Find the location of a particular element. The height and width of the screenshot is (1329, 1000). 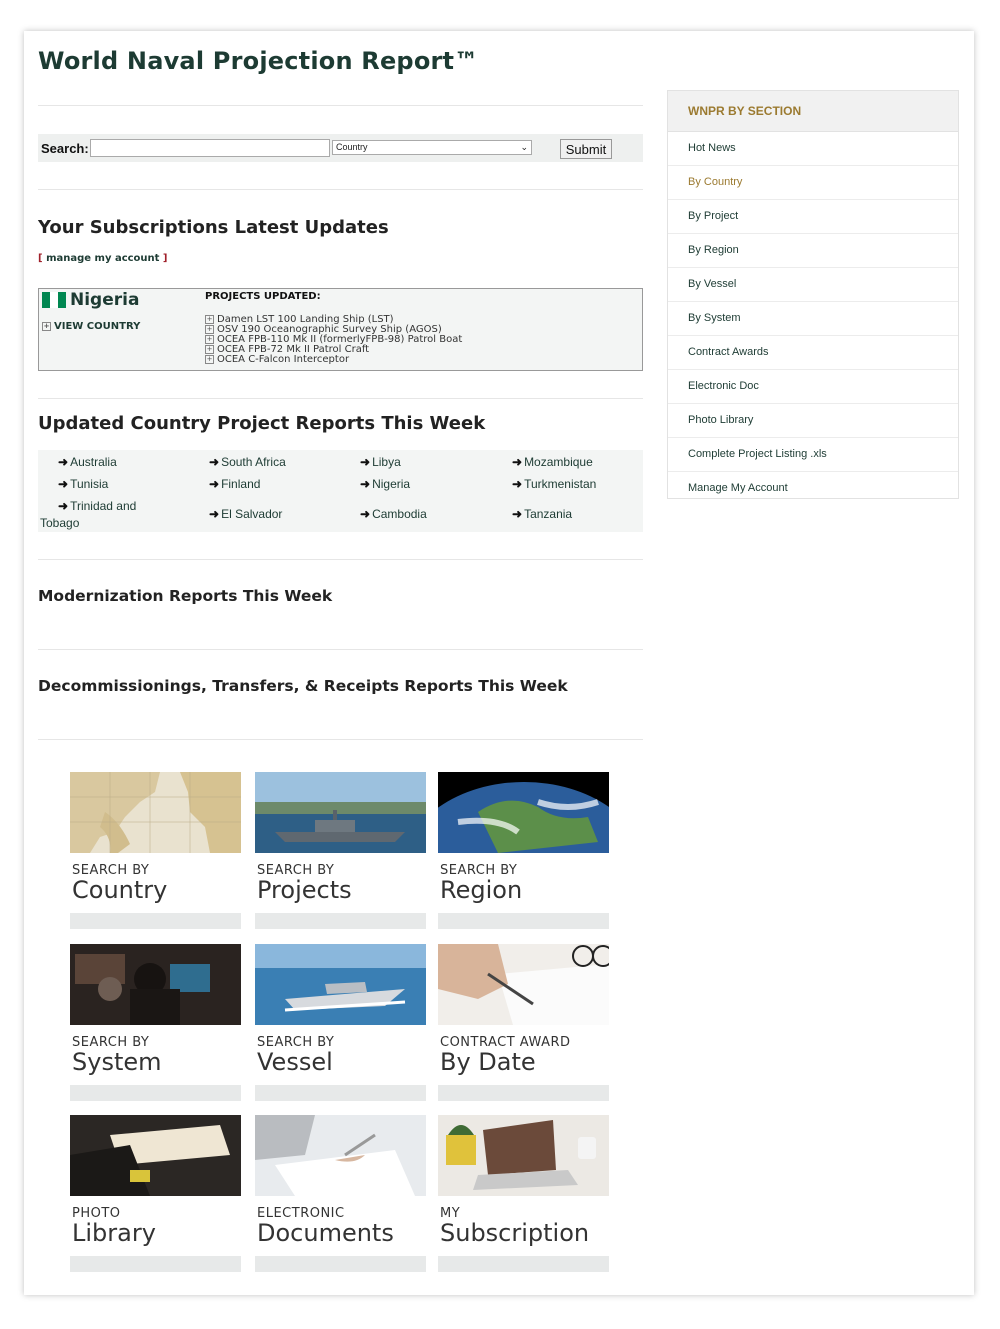

country-link: ➜ Tunisia is located at coordinates (83, 484).